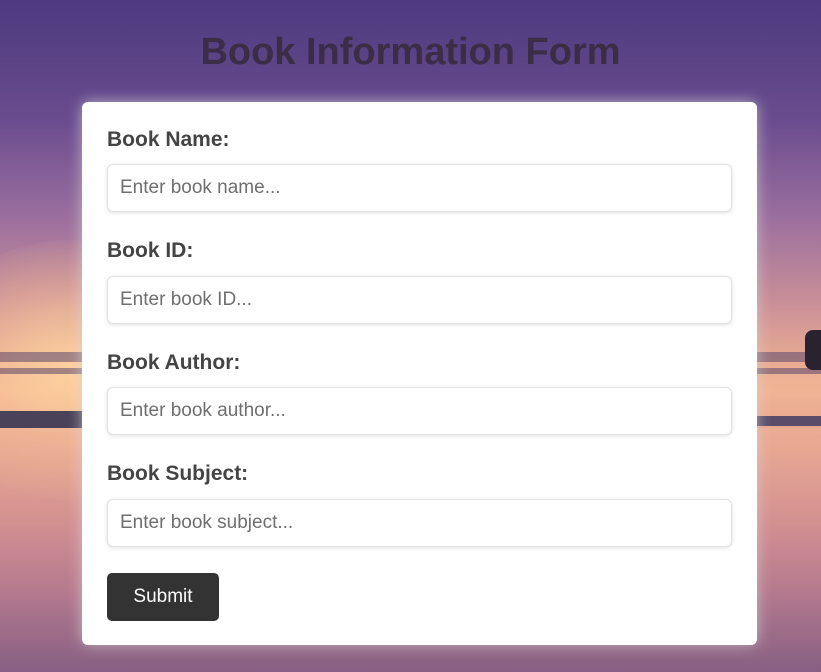 This screenshot has width=821, height=672. Describe the element at coordinates (419, 523) in the screenshot. I see `book-subject-input` at that location.